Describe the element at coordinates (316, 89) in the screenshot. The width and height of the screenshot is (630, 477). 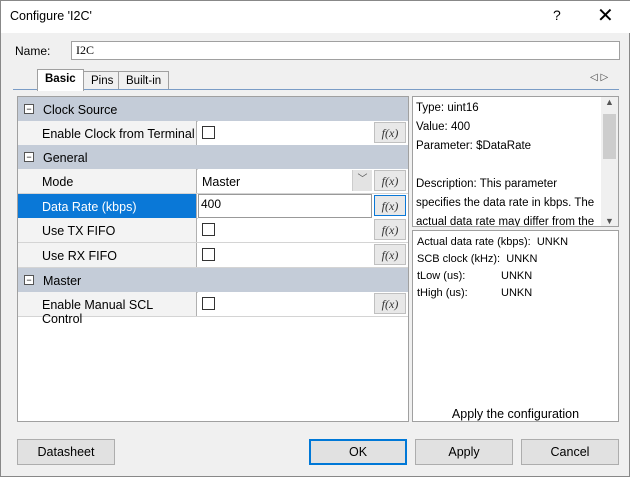
I see `tab-divider` at that location.